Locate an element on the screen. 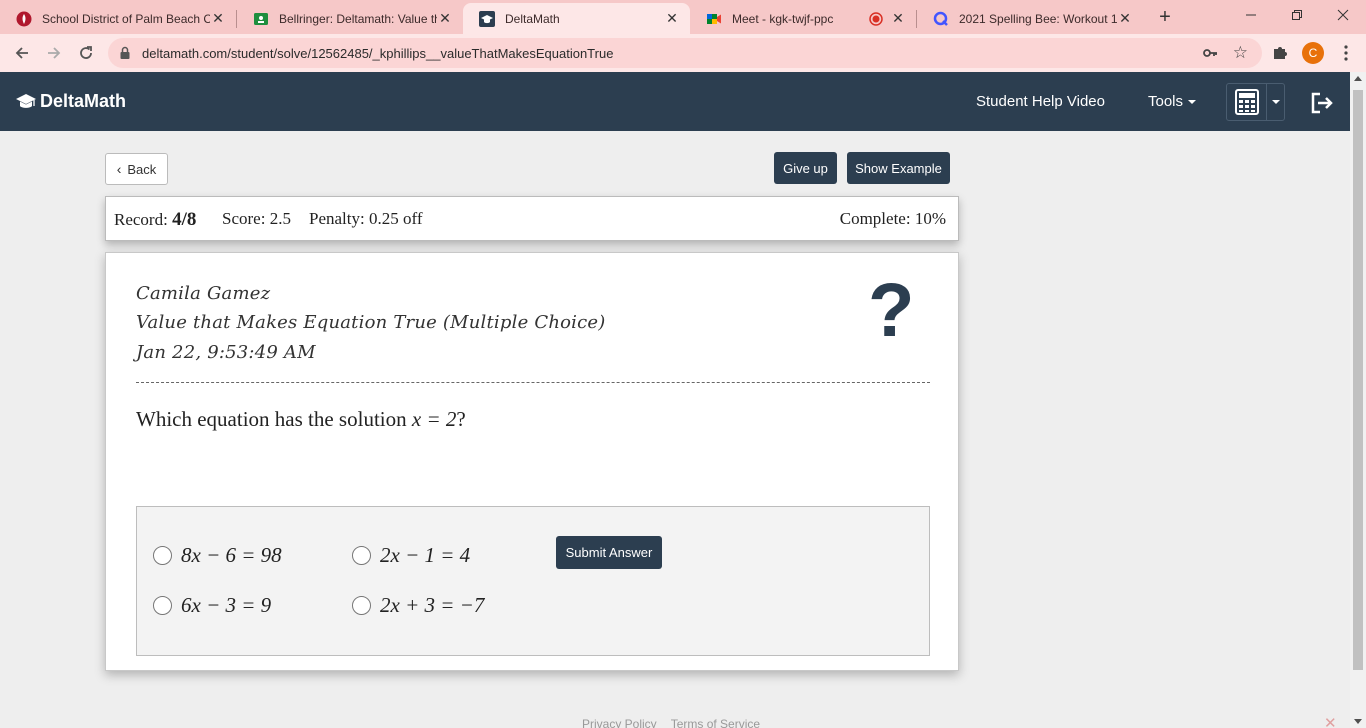  graduation-cap-icon is located at coordinates (26, 102).